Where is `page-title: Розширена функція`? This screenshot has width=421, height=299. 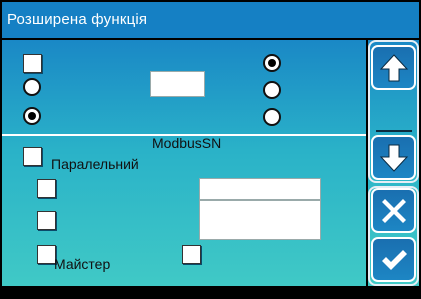 page-title: Розширена функція is located at coordinates (77, 19).